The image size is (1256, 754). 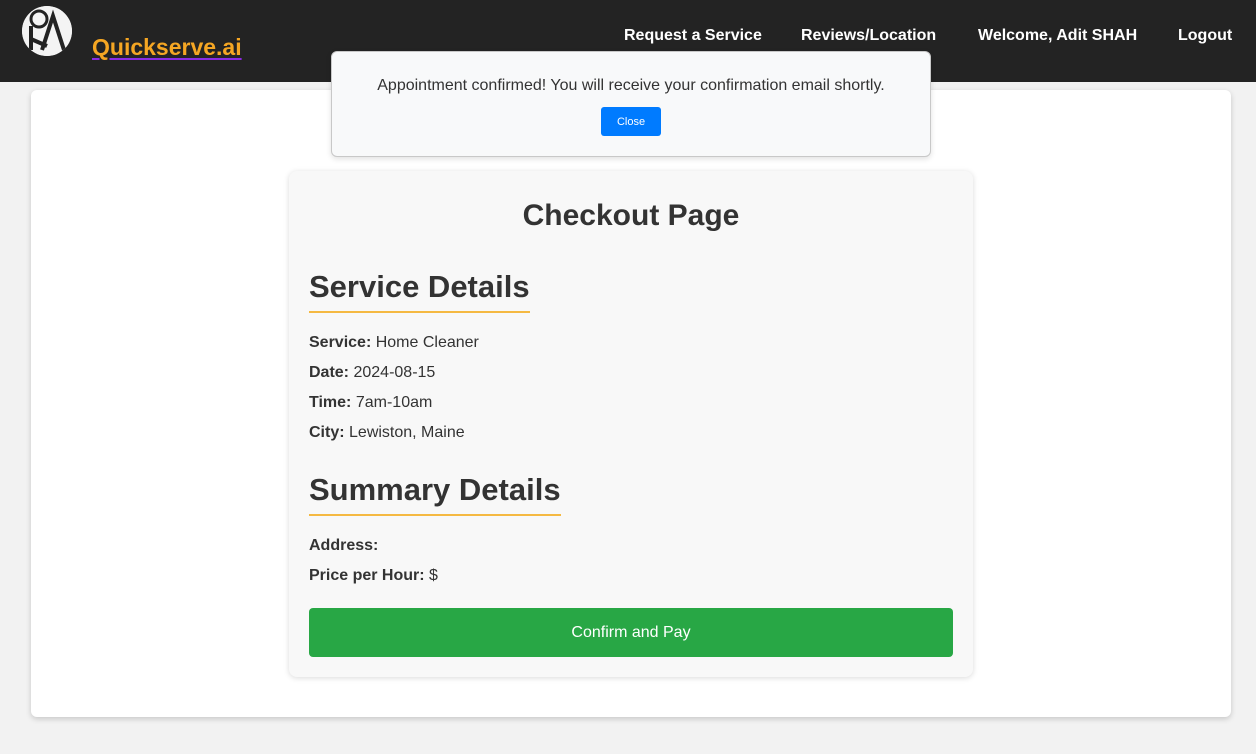 What do you see at coordinates (433, 575) in the screenshot?
I see `price-value: $` at bounding box center [433, 575].